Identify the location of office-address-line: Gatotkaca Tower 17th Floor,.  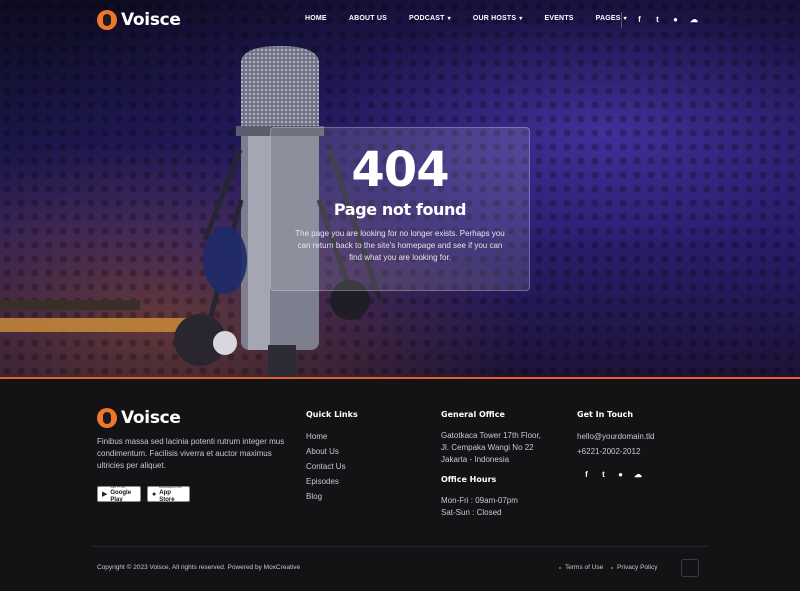
(491, 435).